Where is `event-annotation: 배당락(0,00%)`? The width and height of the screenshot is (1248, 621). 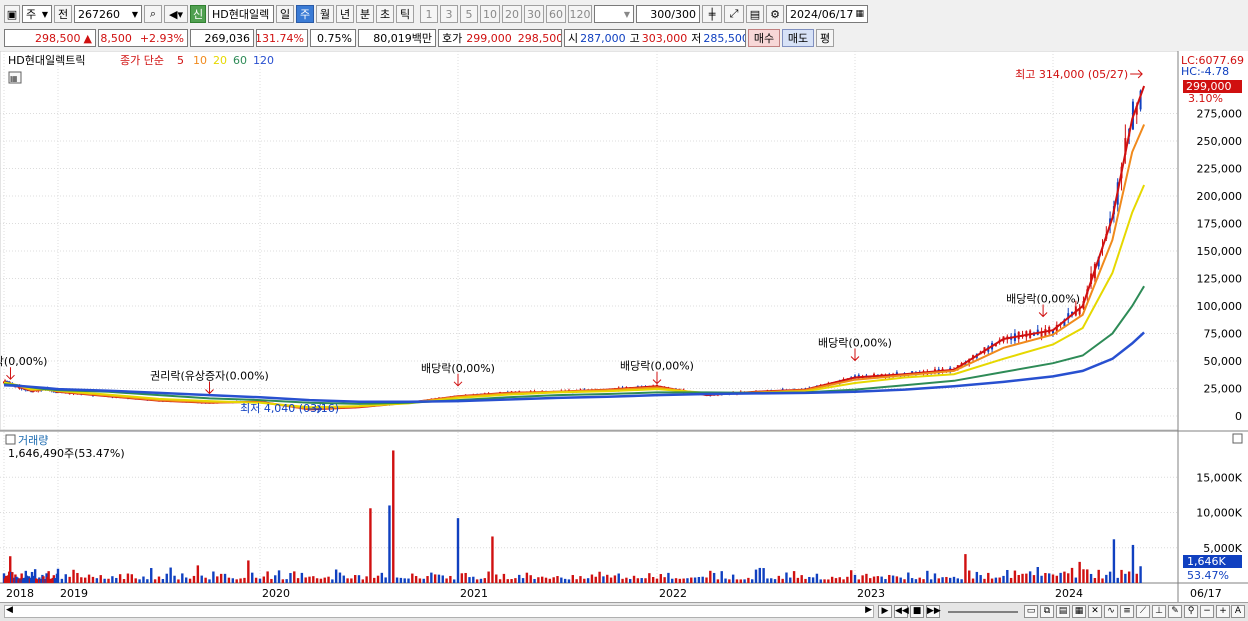
event-annotation: 배당락(0,00%) is located at coordinates (1043, 299).